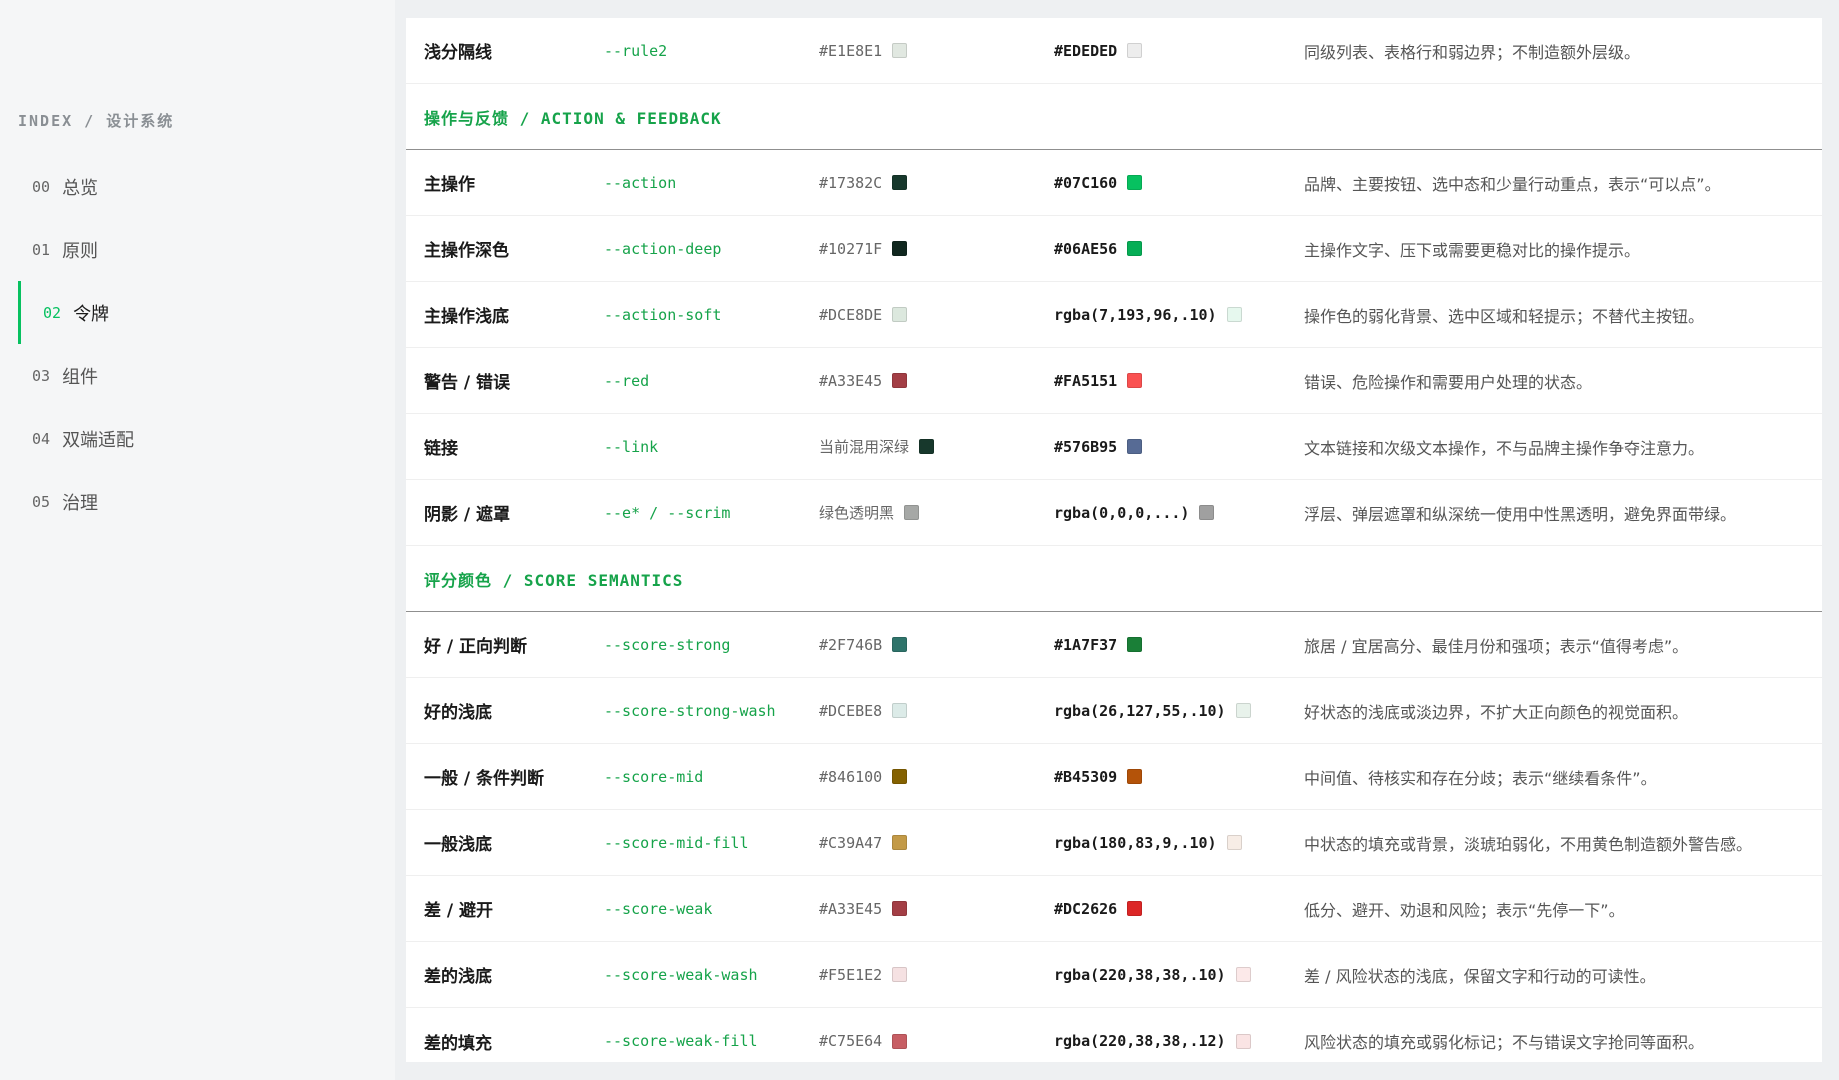 This screenshot has width=1839, height=1080. Describe the element at coordinates (851, 1041) in the screenshot. I see `old-value: #C75E64` at that location.